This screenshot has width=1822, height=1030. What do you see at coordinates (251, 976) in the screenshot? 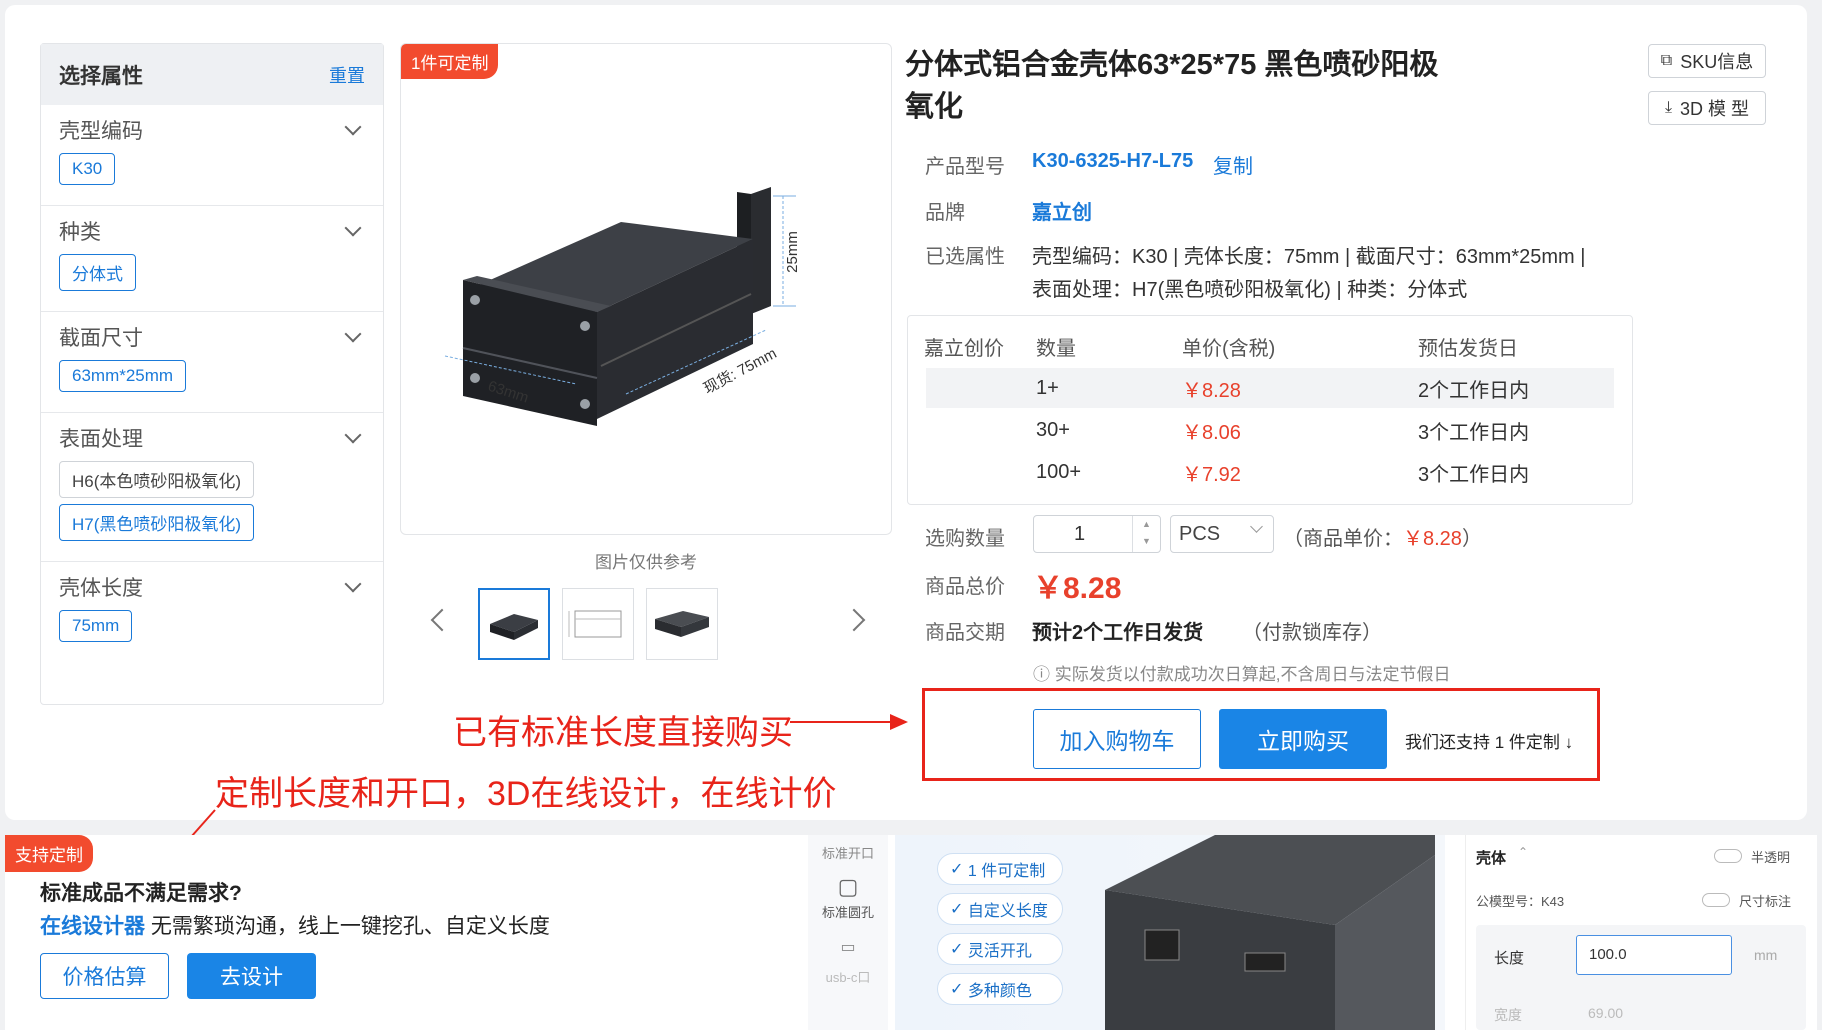
I see `go-design-button: 去设计` at bounding box center [251, 976].